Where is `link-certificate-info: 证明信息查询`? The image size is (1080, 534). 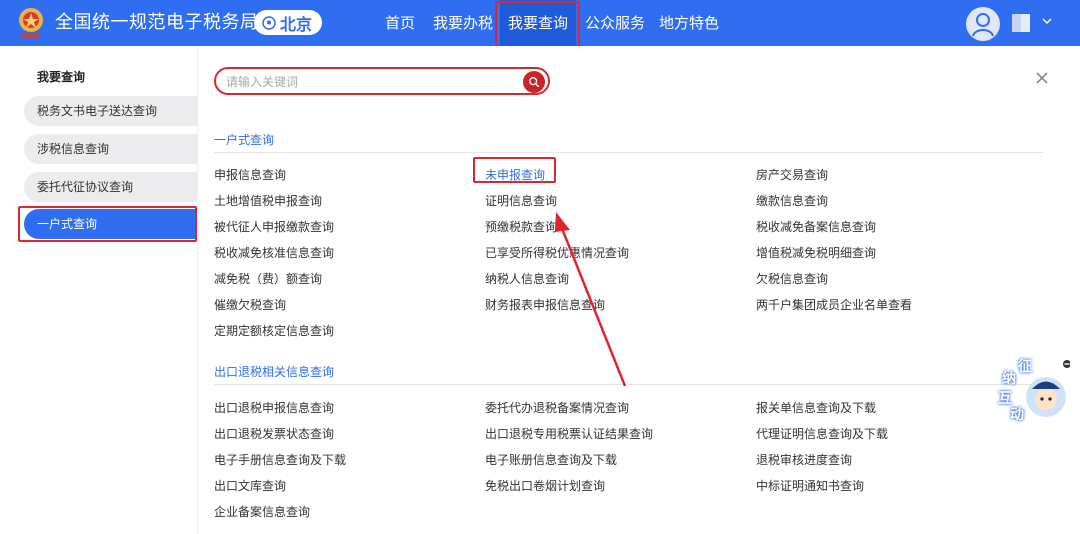
link-certificate-info: 证明信息查询 is located at coordinates (521, 200).